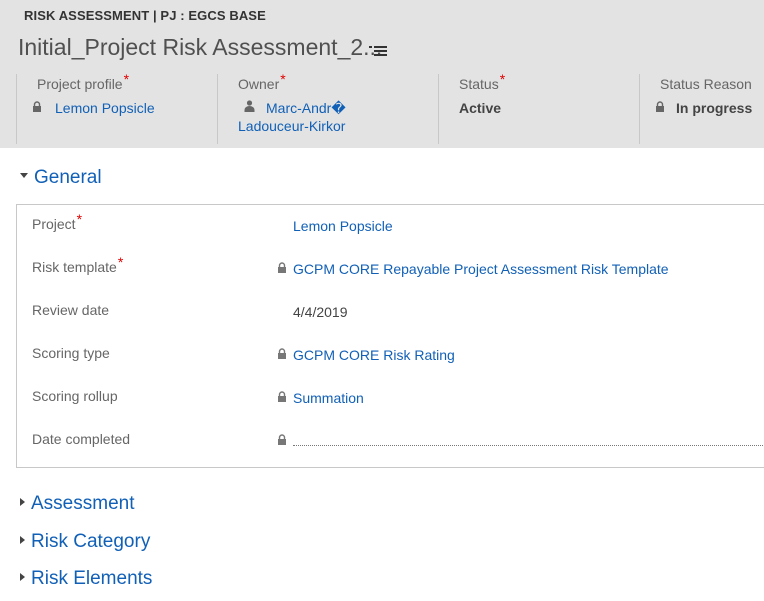  Describe the element at coordinates (328, 398) in the screenshot. I see `scoring-rollup-link: Summation` at that location.